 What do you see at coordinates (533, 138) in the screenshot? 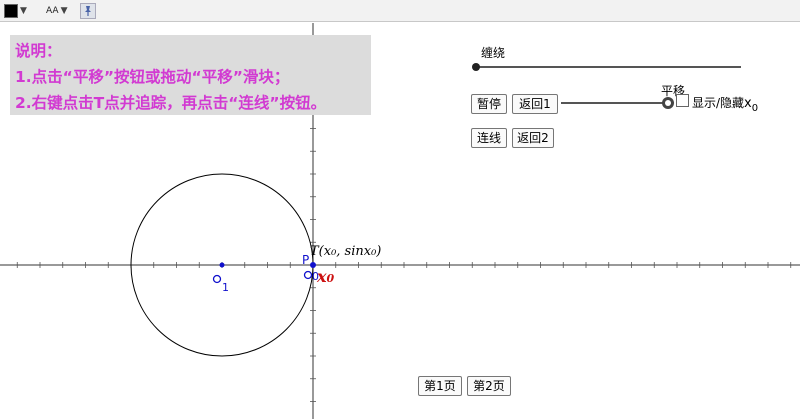
I see `return2-button: 返回2` at bounding box center [533, 138].